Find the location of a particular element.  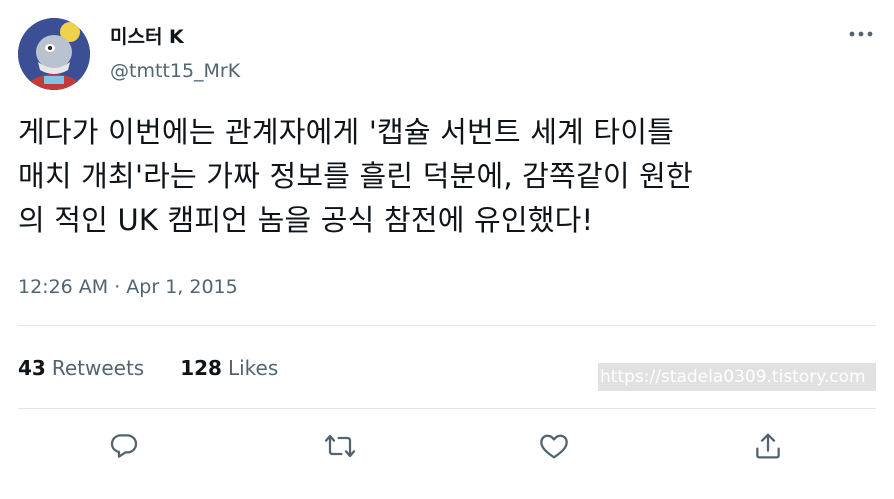

author-handle: @tmtt15_MrK is located at coordinates (175, 71).